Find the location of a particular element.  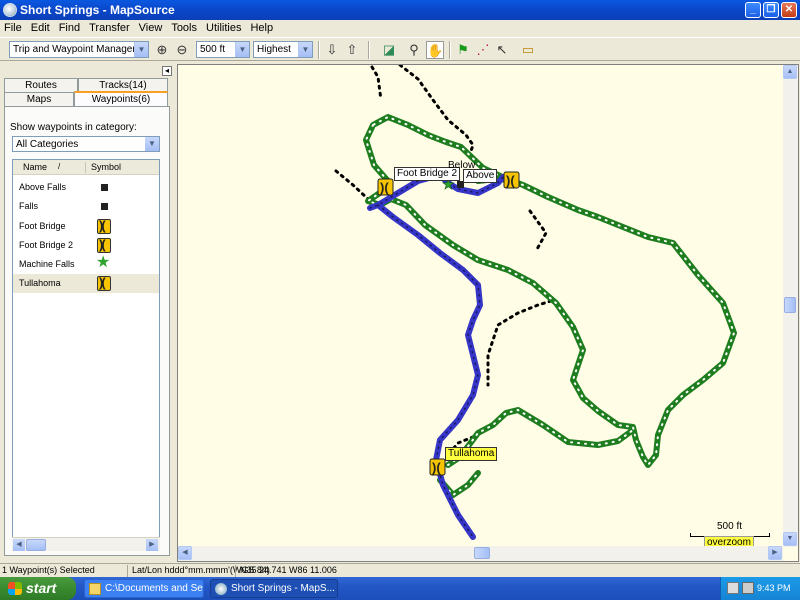

tab-waypoints: Waypoints(6) is located at coordinates (121, 98).